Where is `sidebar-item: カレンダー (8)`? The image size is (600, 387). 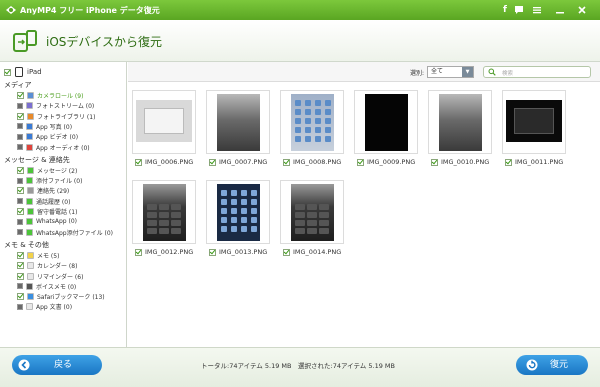 sidebar-item: カレンダー (8) is located at coordinates (47, 265).